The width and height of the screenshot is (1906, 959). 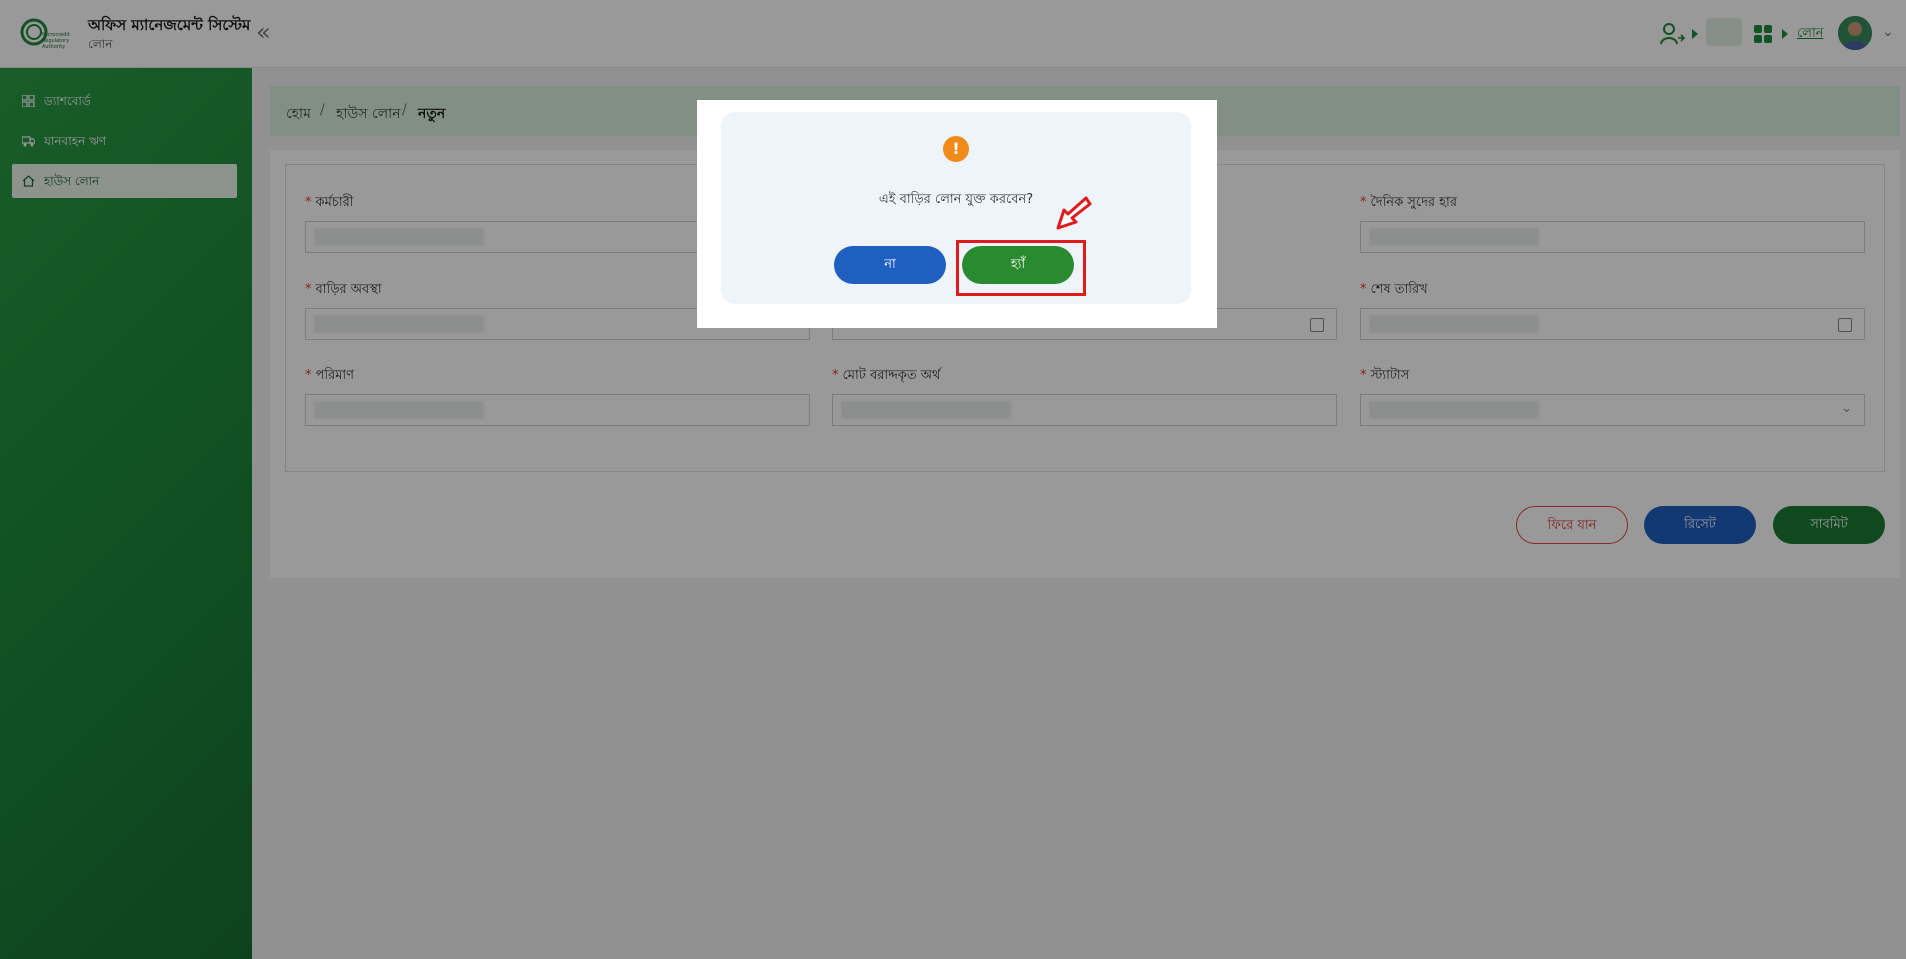 What do you see at coordinates (890, 265) in the screenshot?
I see `confirm-no-button: না` at bounding box center [890, 265].